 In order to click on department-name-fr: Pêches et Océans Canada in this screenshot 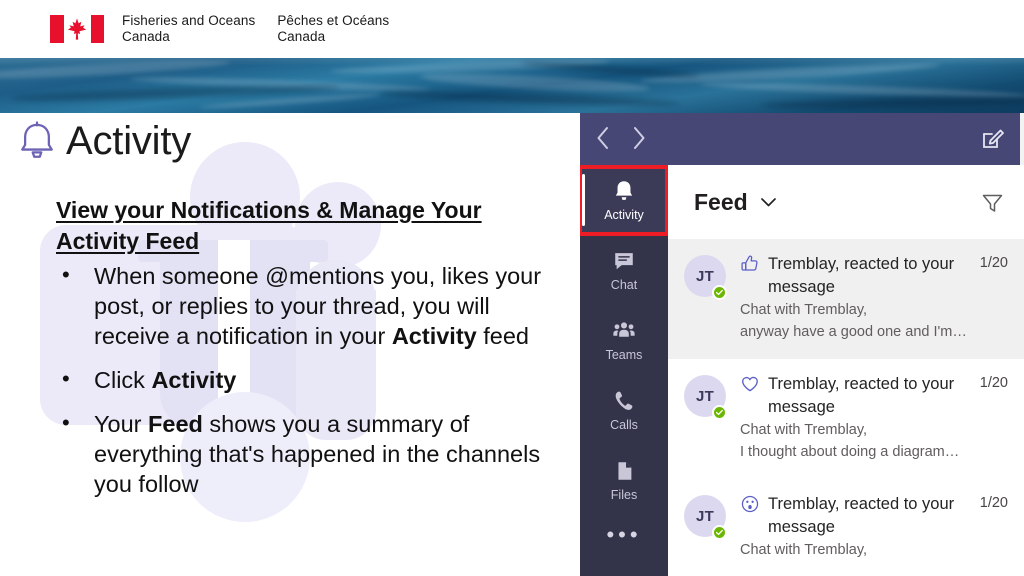, I will do `click(333, 28)`.